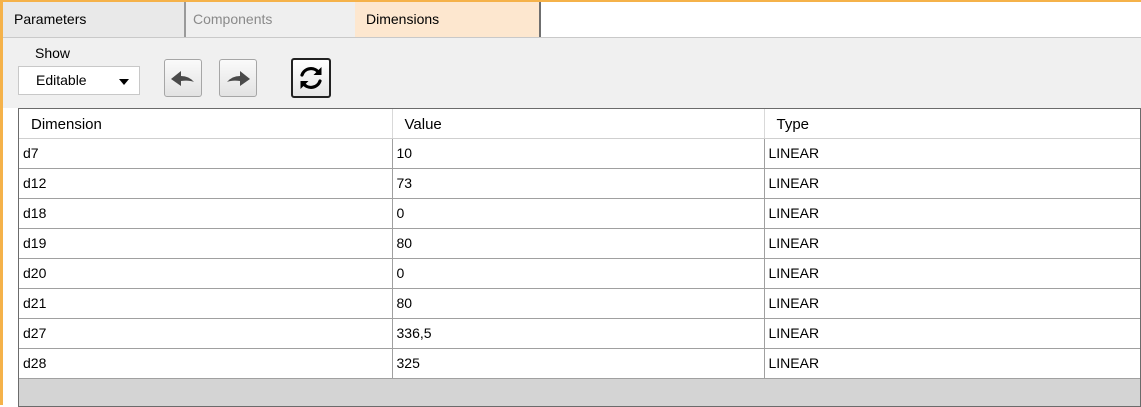 Image resolution: width=1141 pixels, height=407 pixels. I want to click on table-row: d19 80 LINEAR, so click(579, 243).